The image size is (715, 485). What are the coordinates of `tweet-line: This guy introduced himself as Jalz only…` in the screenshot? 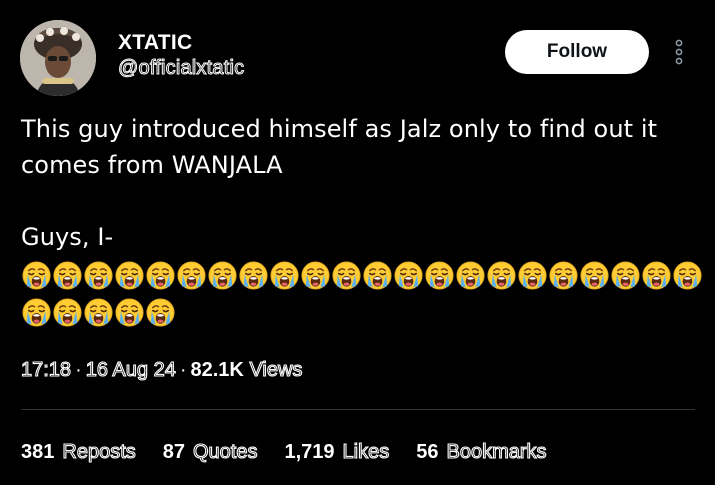 It's located at (339, 129).